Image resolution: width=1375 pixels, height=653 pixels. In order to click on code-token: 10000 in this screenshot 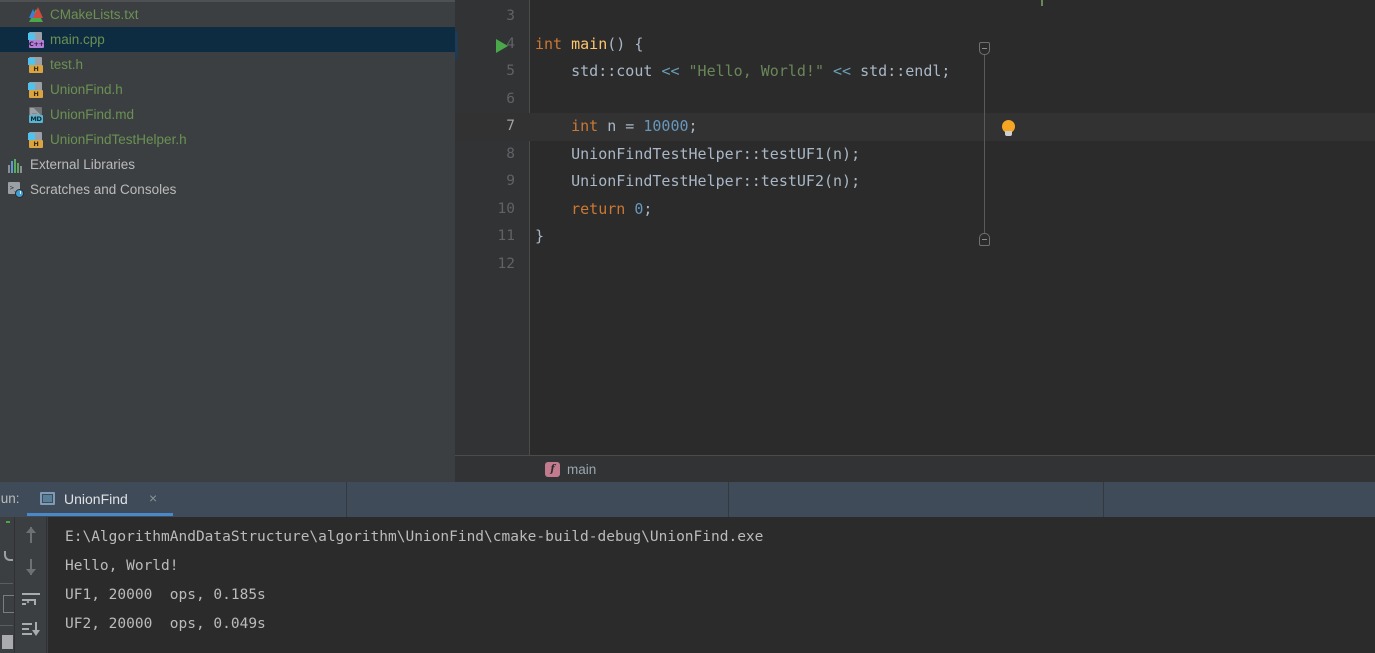, I will do `click(666, 126)`.